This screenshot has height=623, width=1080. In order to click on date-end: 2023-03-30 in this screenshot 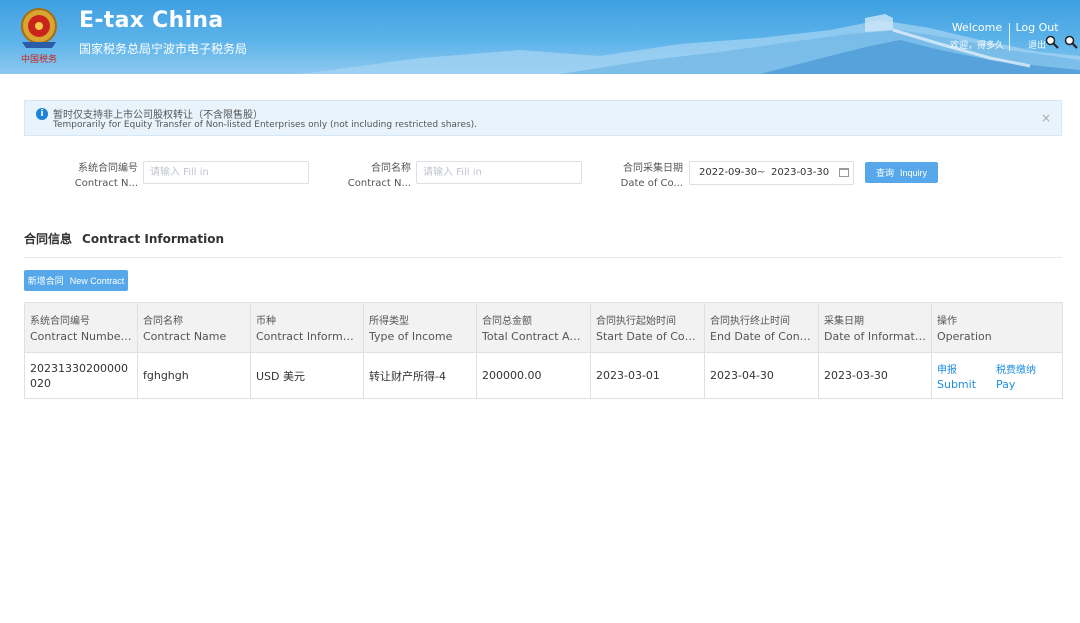, I will do `click(800, 172)`.